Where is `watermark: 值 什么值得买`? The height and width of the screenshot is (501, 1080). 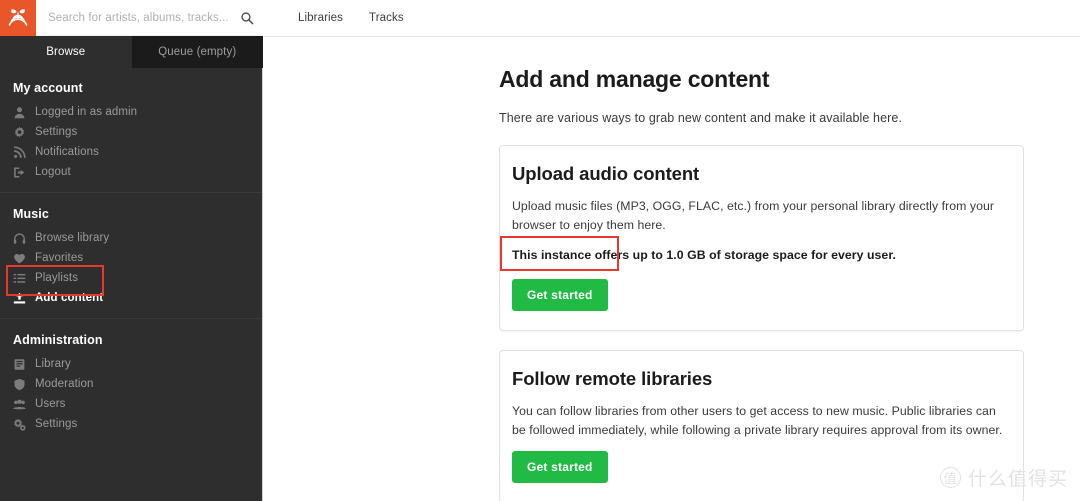
watermark: 值 什么值得买 is located at coordinates (1003, 477).